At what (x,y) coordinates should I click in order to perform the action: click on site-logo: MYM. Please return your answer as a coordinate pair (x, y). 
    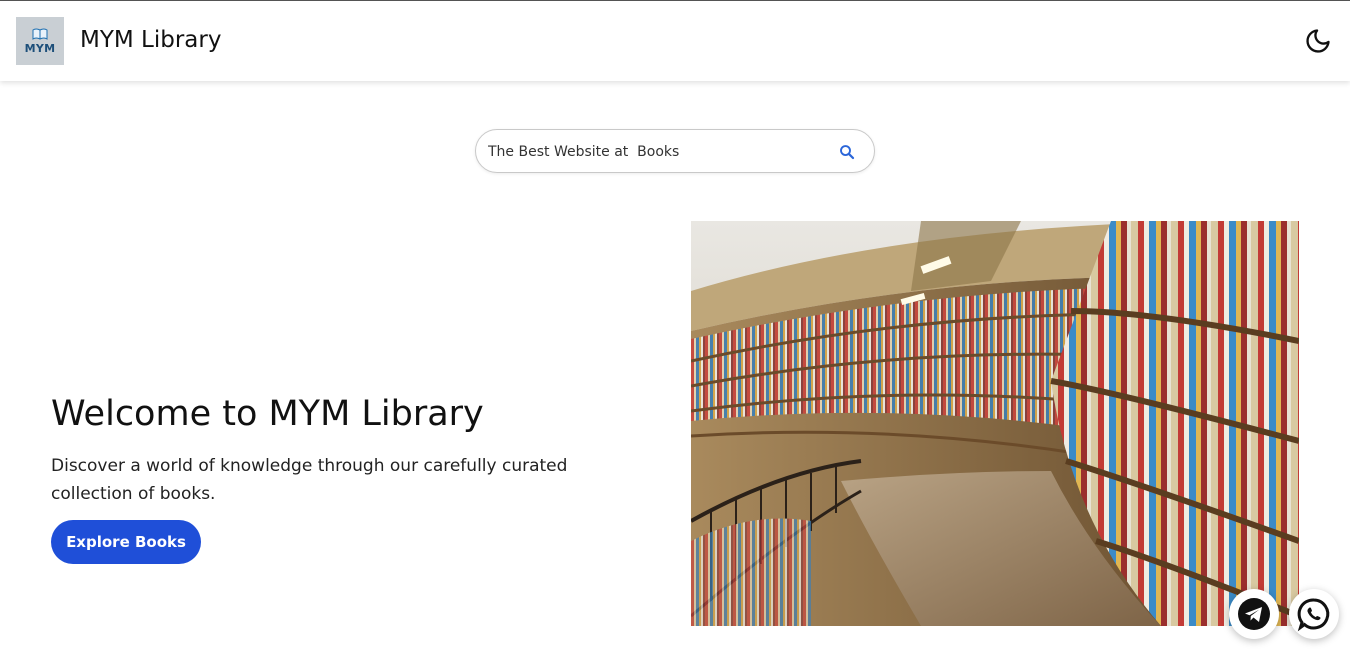
    Looking at the image, I should click on (40, 41).